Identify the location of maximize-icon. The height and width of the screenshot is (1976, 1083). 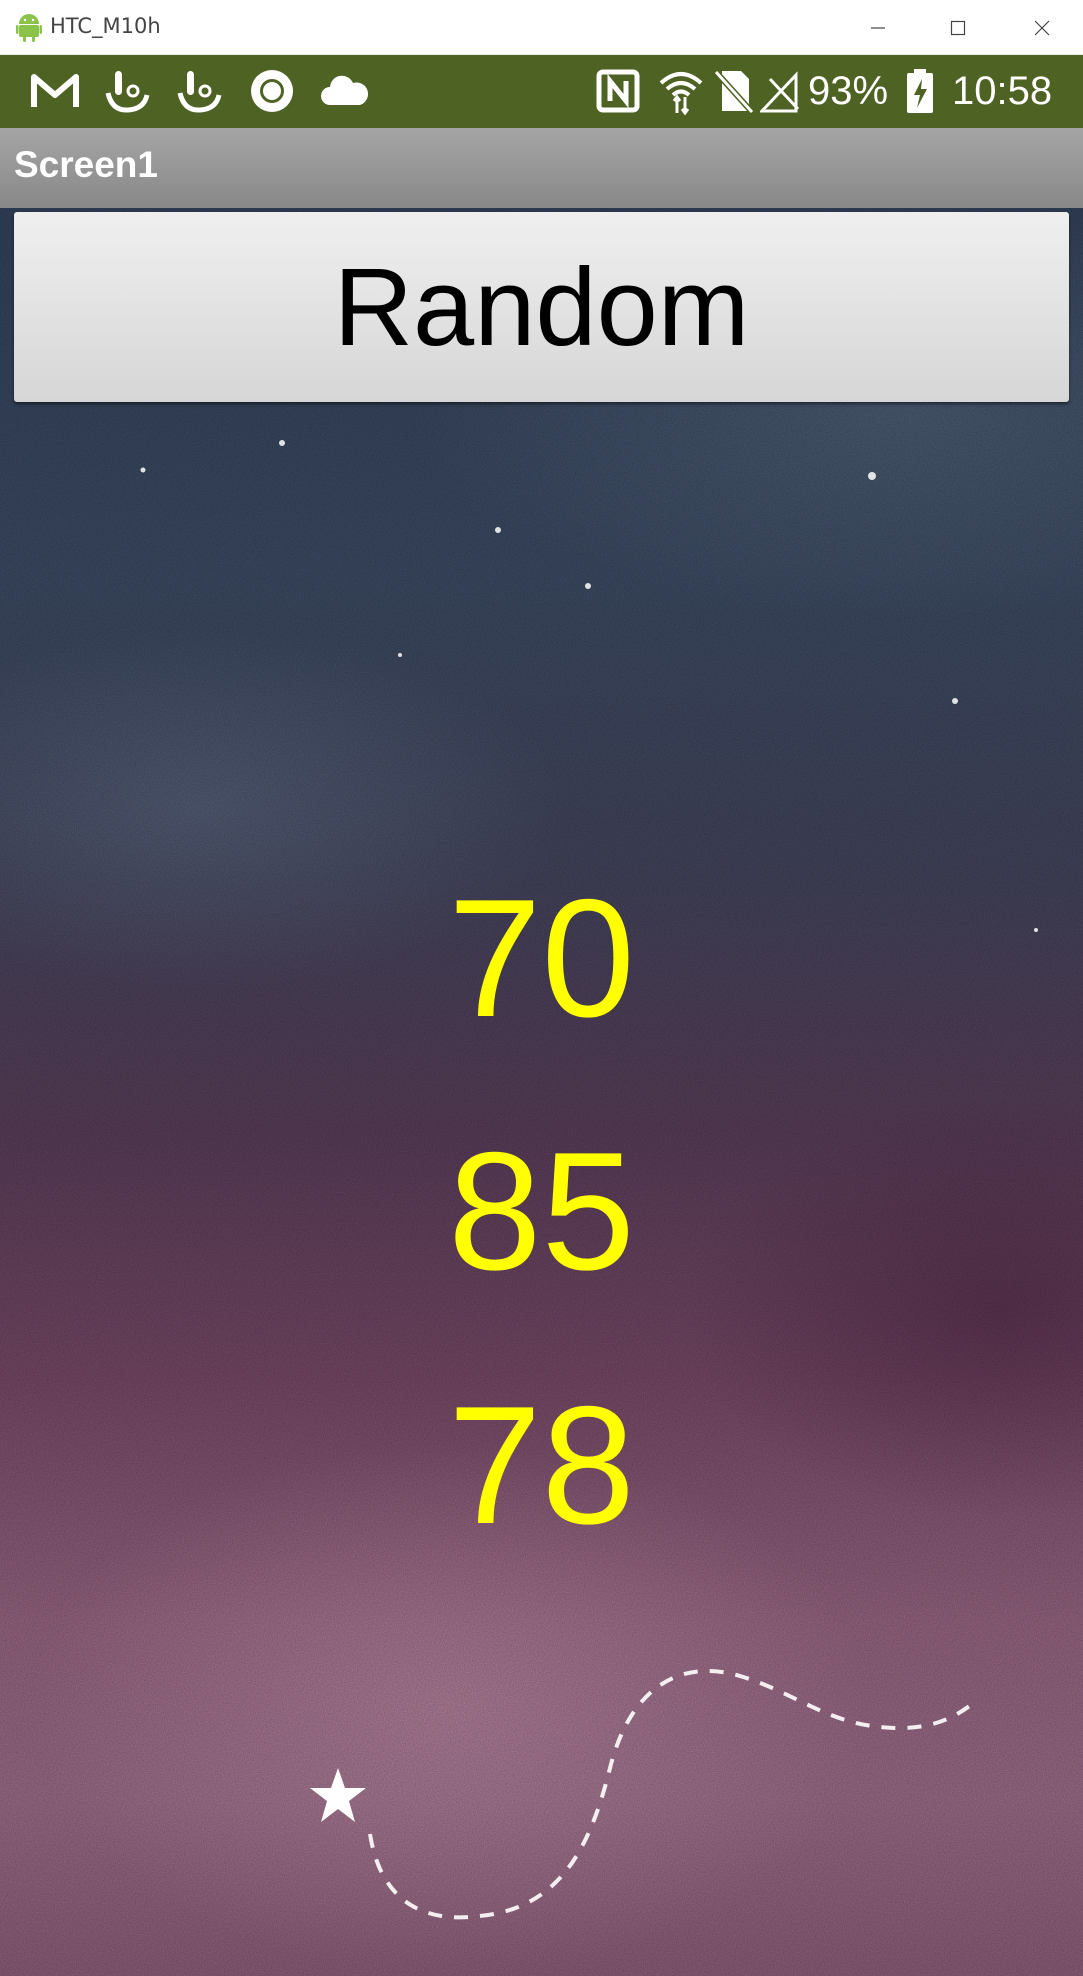
(958, 27).